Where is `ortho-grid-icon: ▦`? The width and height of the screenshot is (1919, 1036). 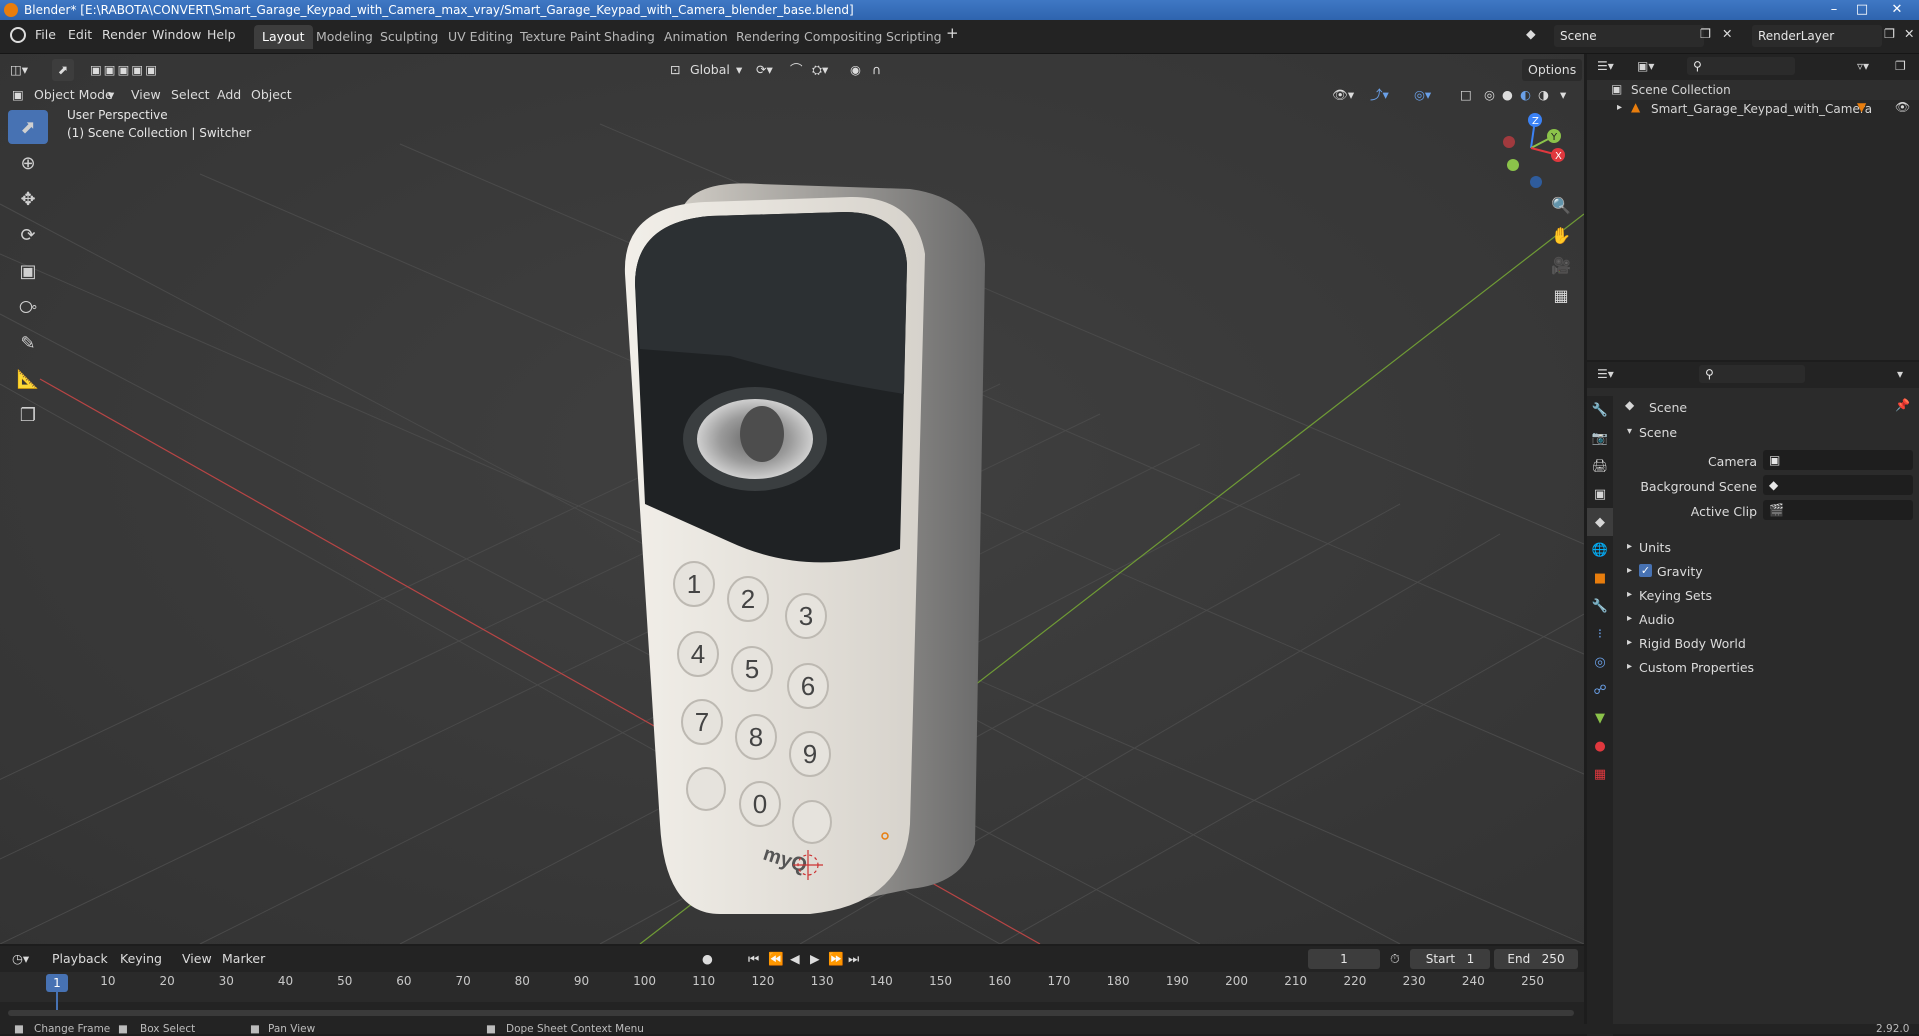 ortho-grid-icon: ▦ is located at coordinates (1561, 295).